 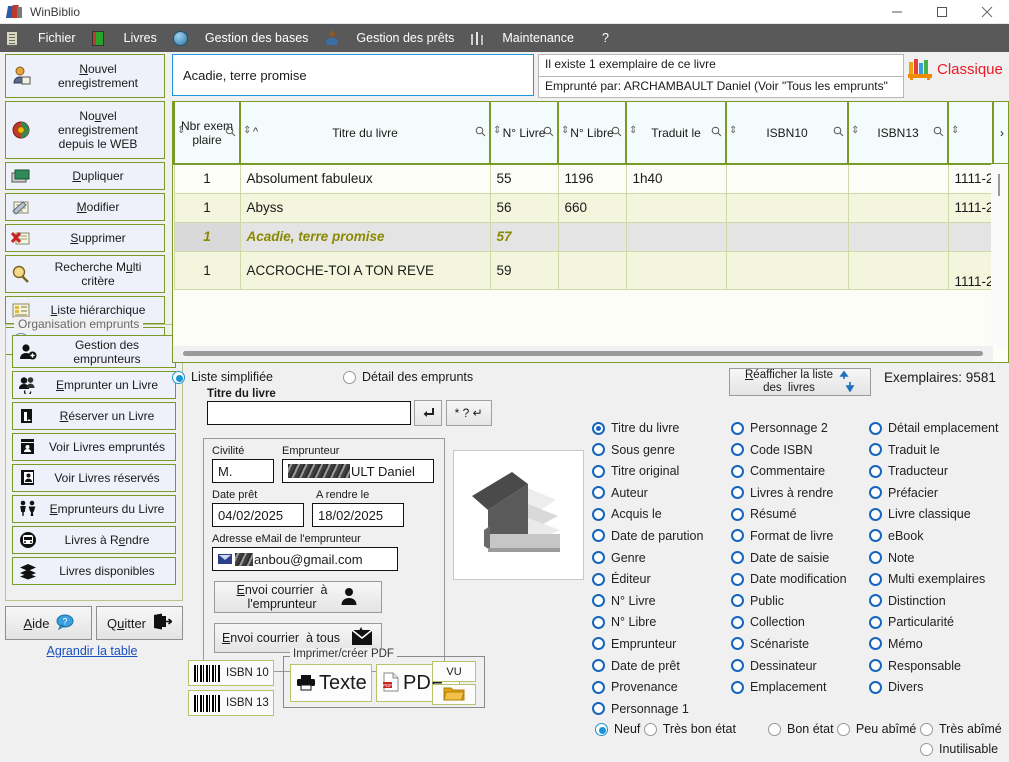 I want to click on column-header-titre-du-livre: ⇕ ^ Titre du livre, so click(x=365, y=133).